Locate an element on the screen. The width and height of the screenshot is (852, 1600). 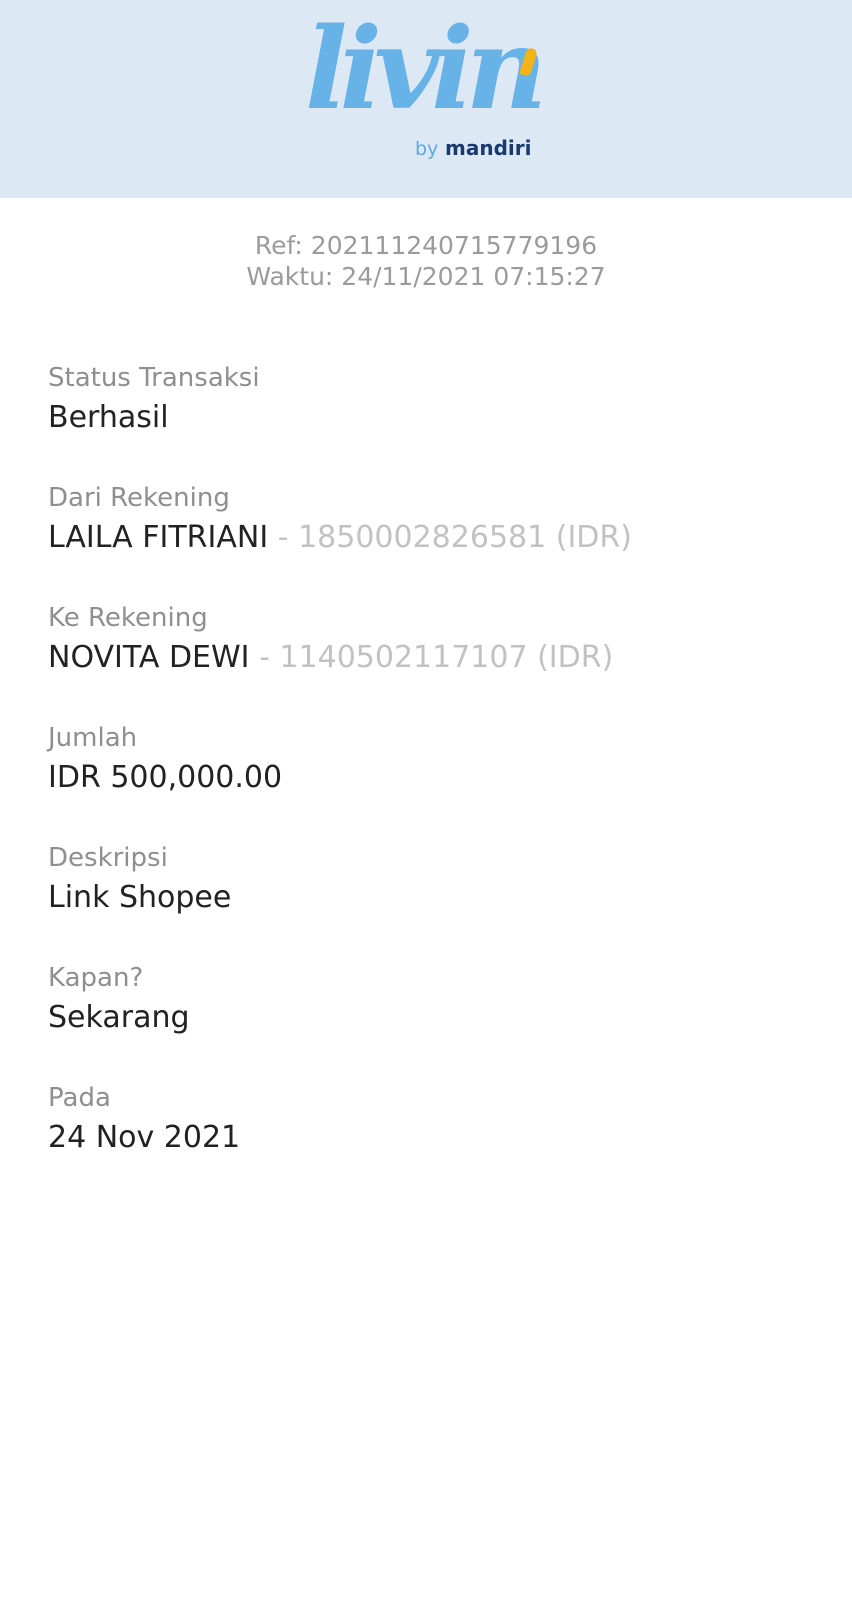
from-account-value: LAILA FITRIANI - 1850002826581 (IDR) is located at coordinates (438, 538).